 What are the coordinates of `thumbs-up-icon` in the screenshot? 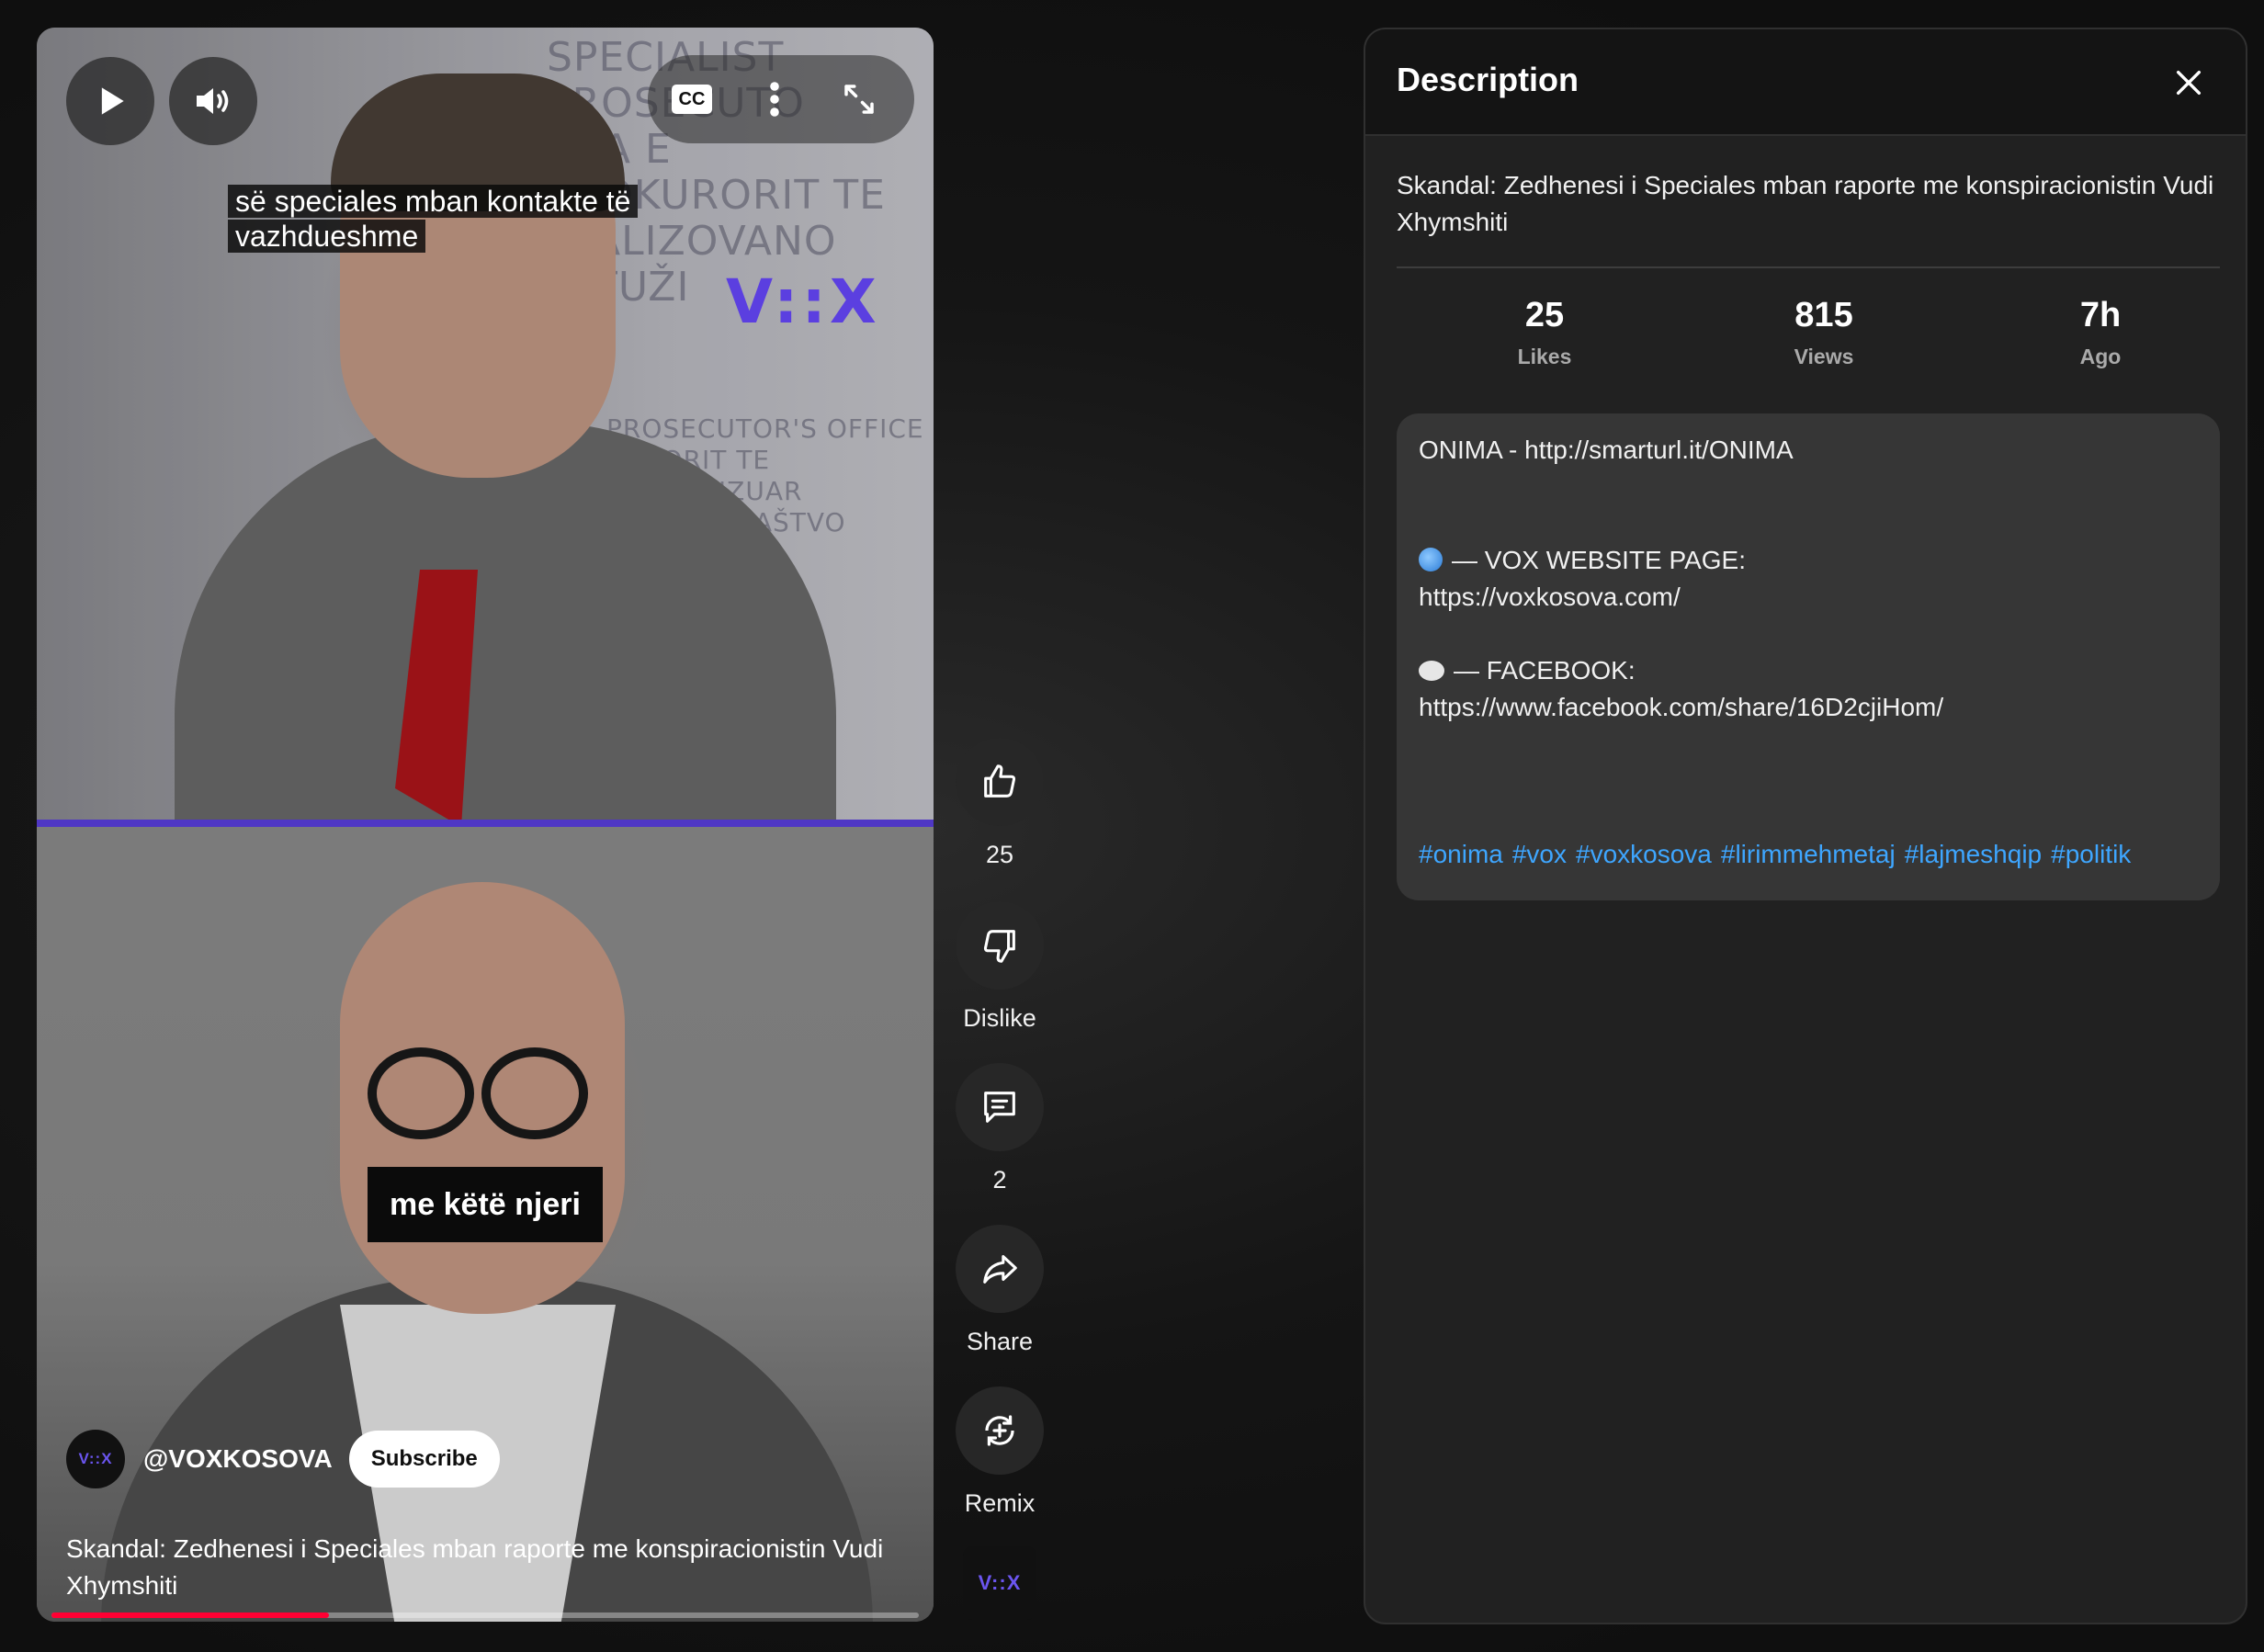 It's located at (1000, 781).